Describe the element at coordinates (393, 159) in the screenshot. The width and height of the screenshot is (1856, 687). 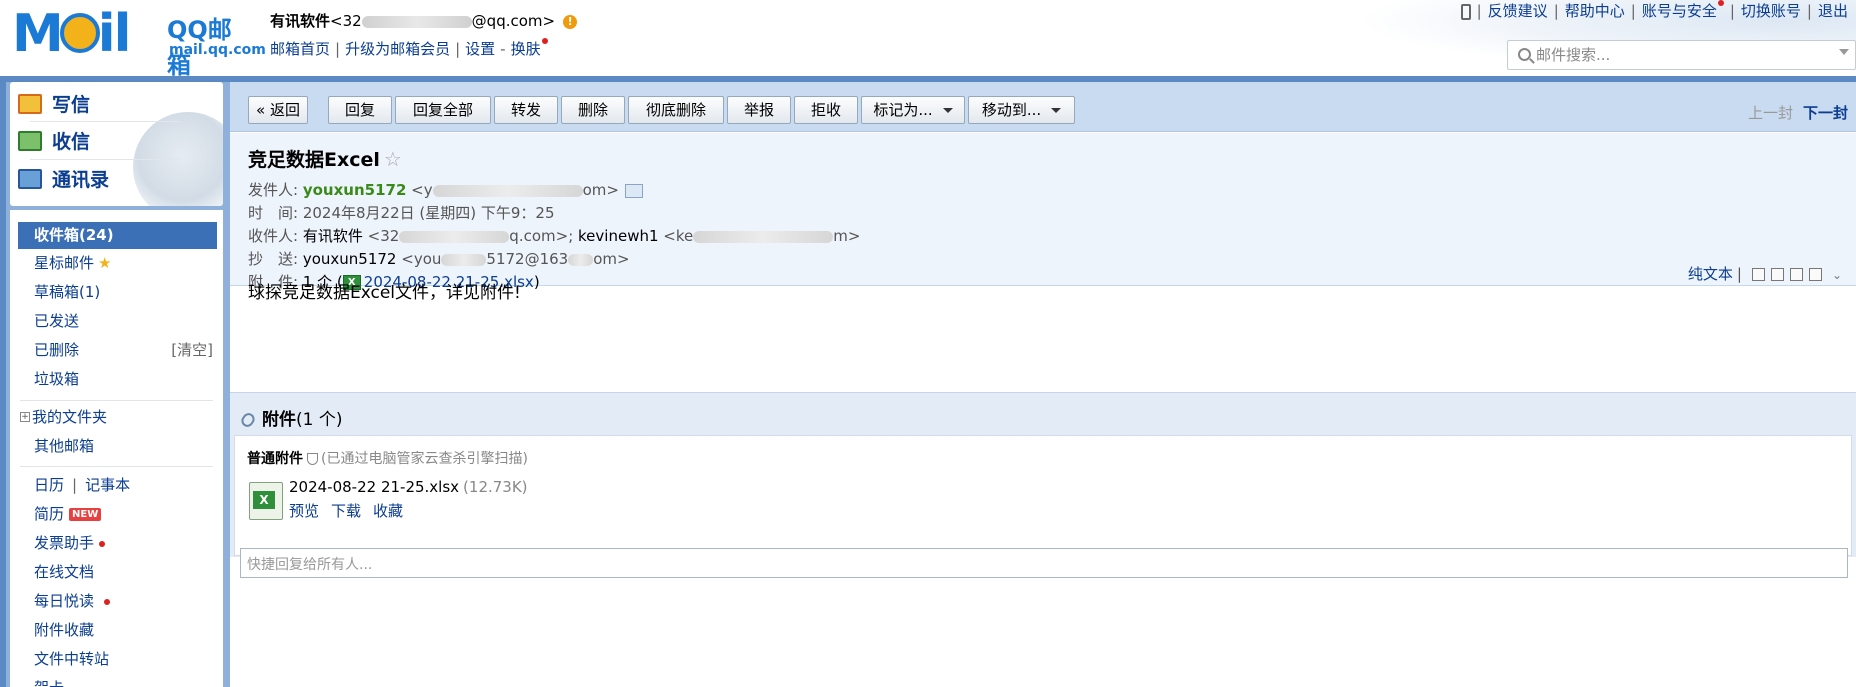
I see `star-outline-icon: ☆` at that location.